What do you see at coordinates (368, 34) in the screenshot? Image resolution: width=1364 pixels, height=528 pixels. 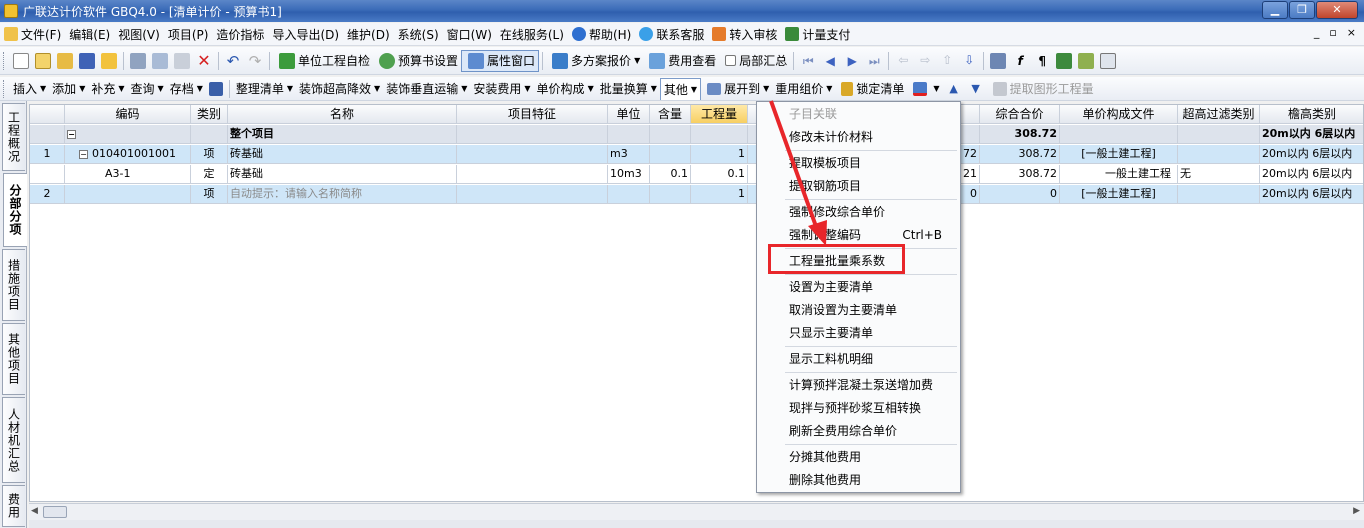 I see `menu-maintain: 维护(D)` at bounding box center [368, 34].